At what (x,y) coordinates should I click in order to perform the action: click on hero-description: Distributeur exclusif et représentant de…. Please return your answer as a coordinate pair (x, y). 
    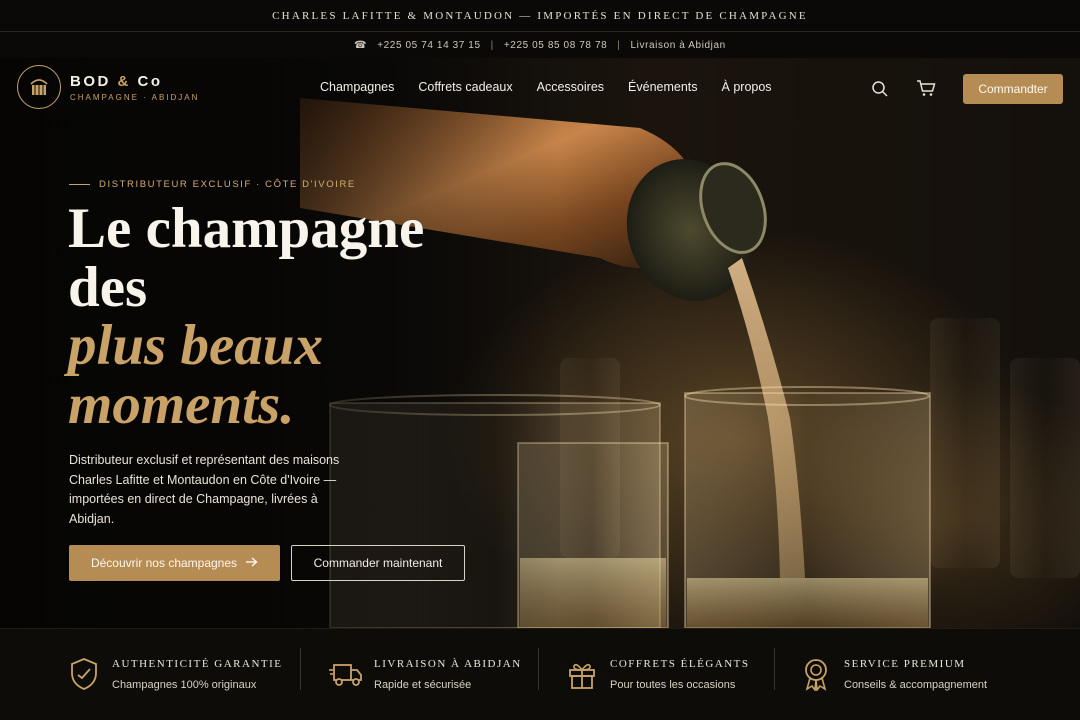
    Looking at the image, I should click on (204, 489).